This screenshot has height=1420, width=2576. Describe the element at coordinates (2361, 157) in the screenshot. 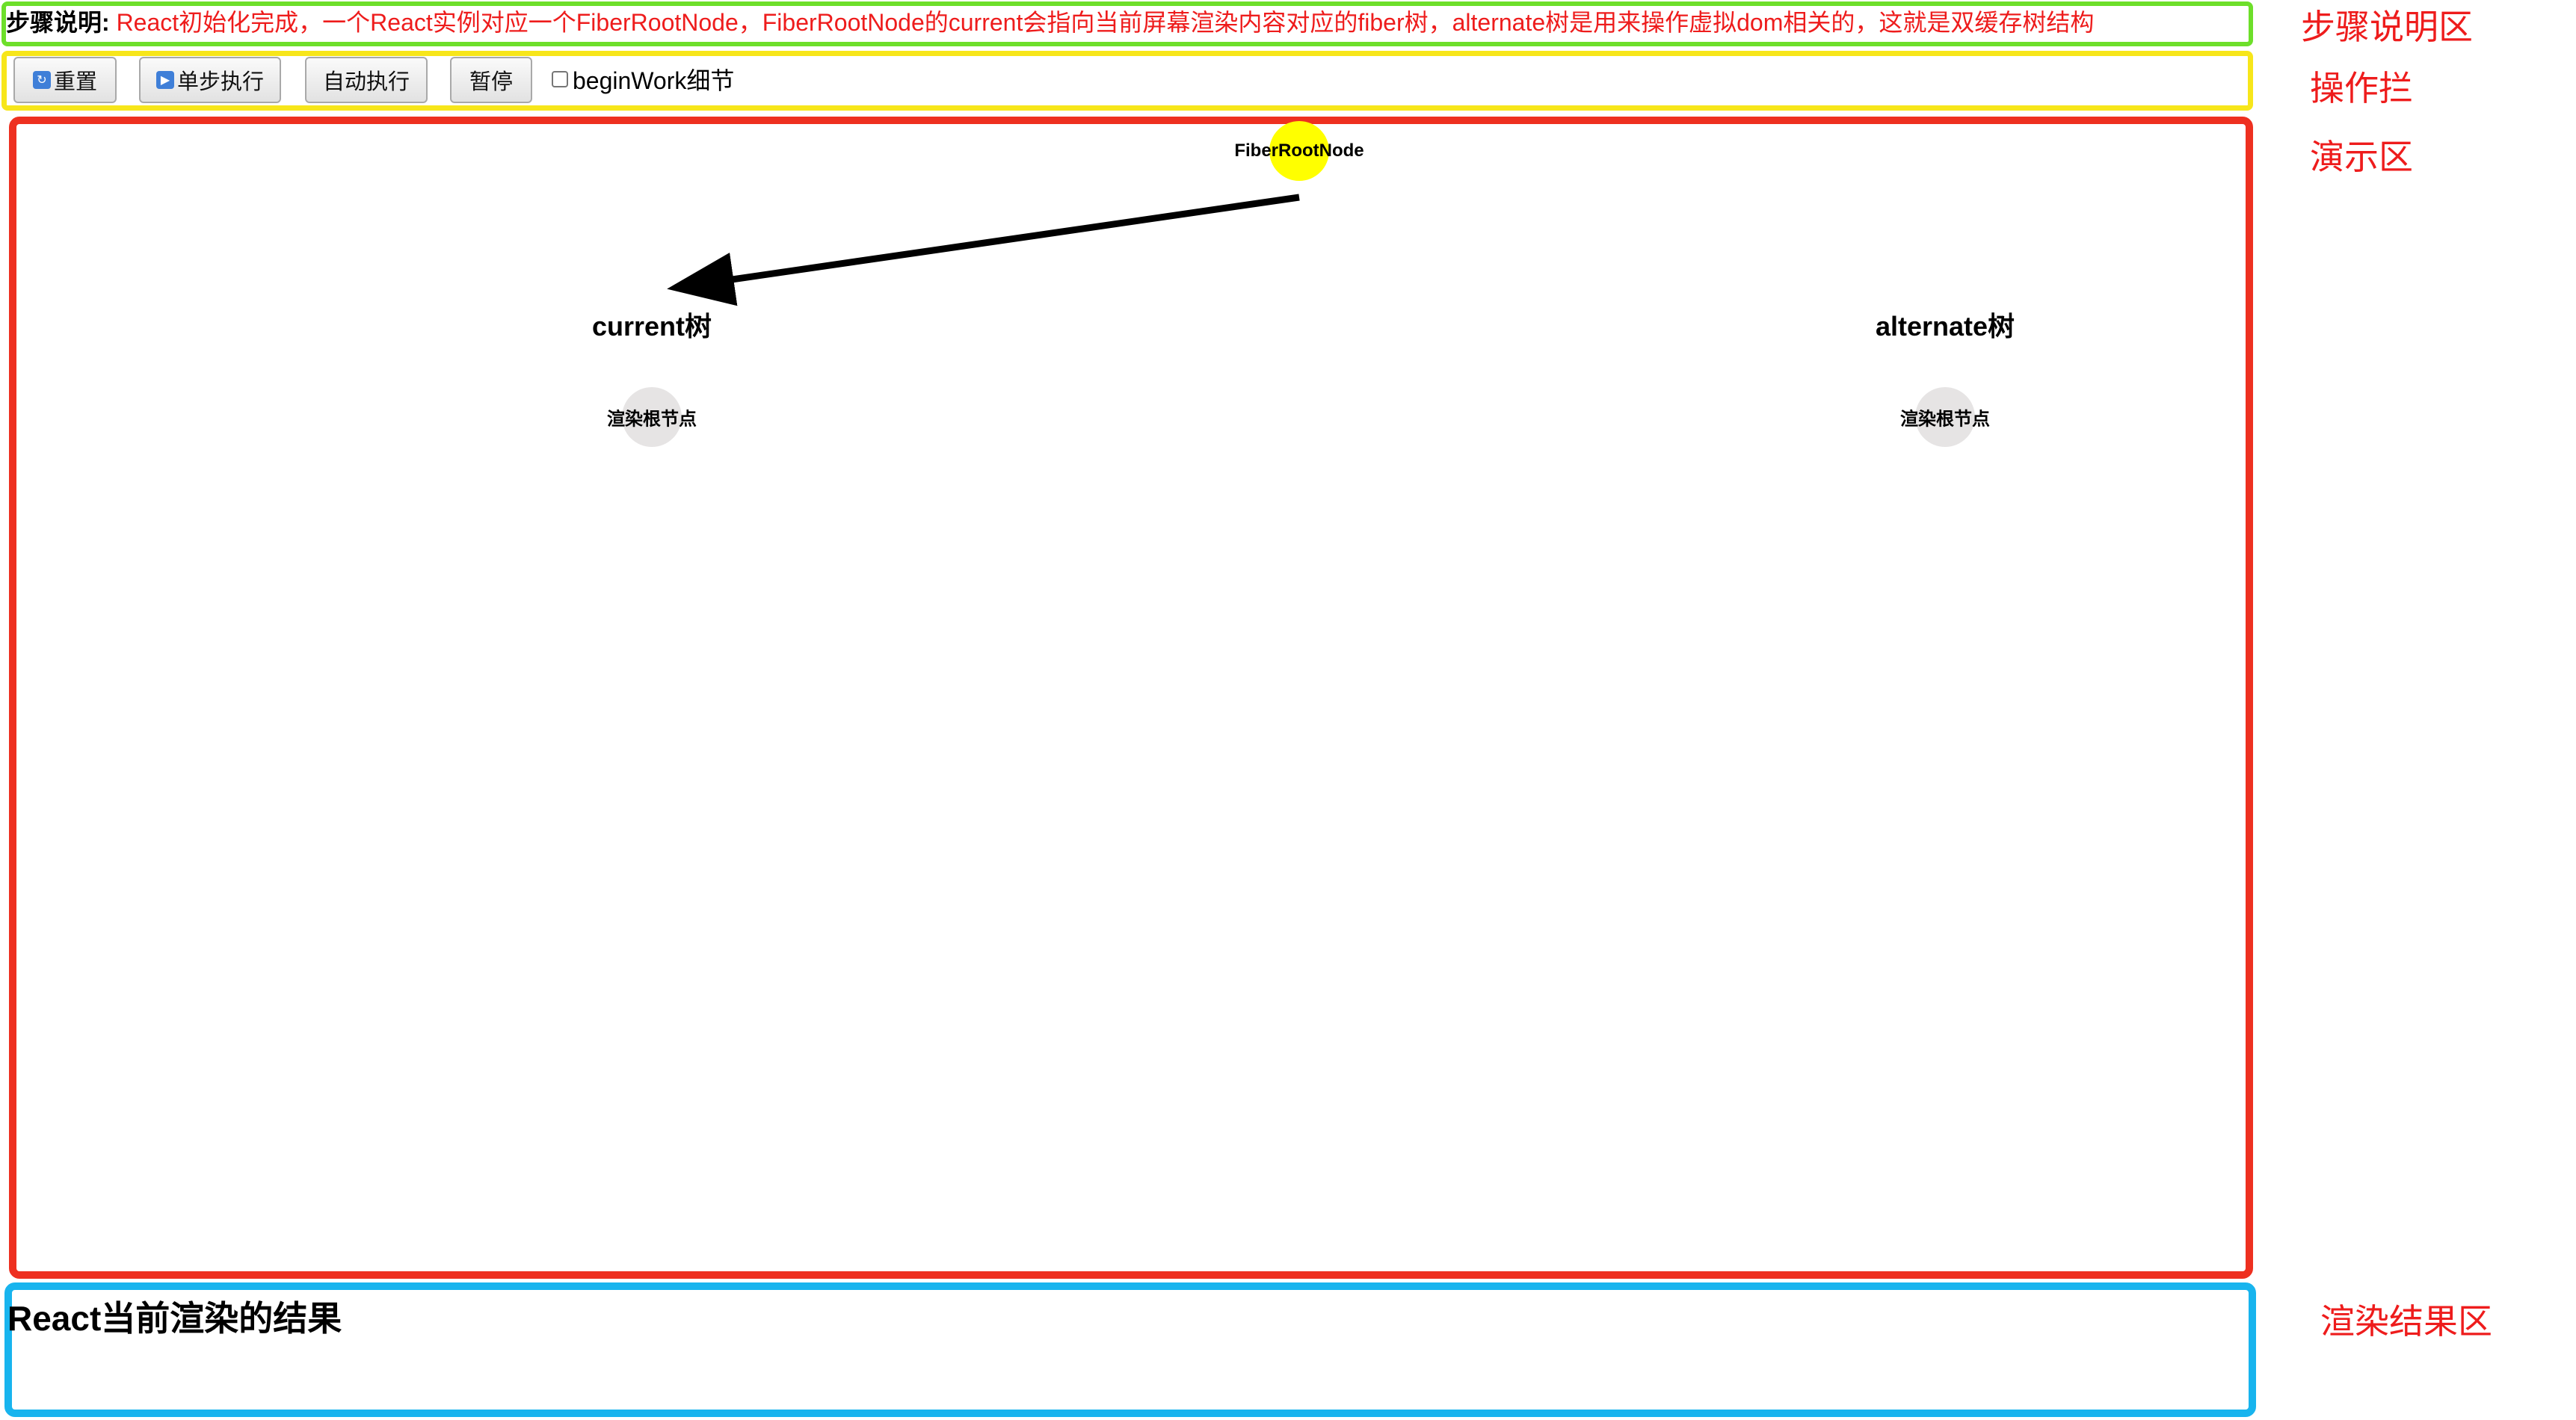

I see `demo-area-annotation: 演示区` at that location.